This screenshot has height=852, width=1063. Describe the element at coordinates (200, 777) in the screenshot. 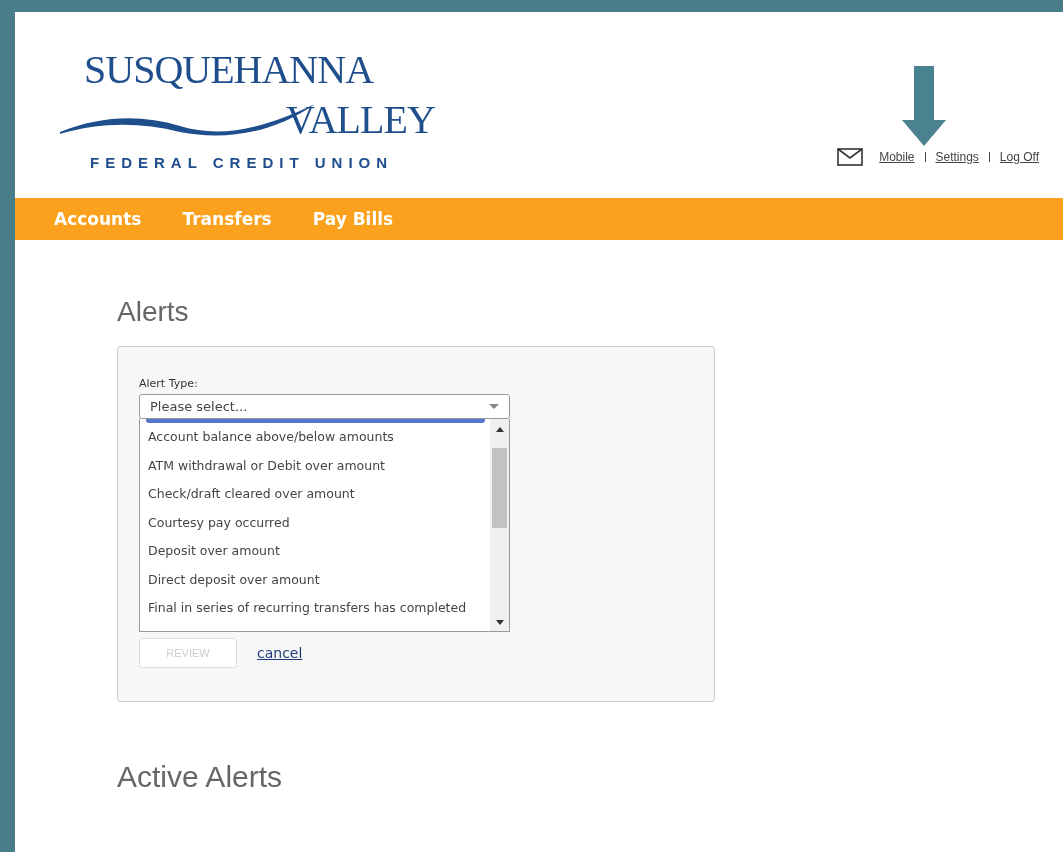

I see `section-title: Active Alerts` at that location.